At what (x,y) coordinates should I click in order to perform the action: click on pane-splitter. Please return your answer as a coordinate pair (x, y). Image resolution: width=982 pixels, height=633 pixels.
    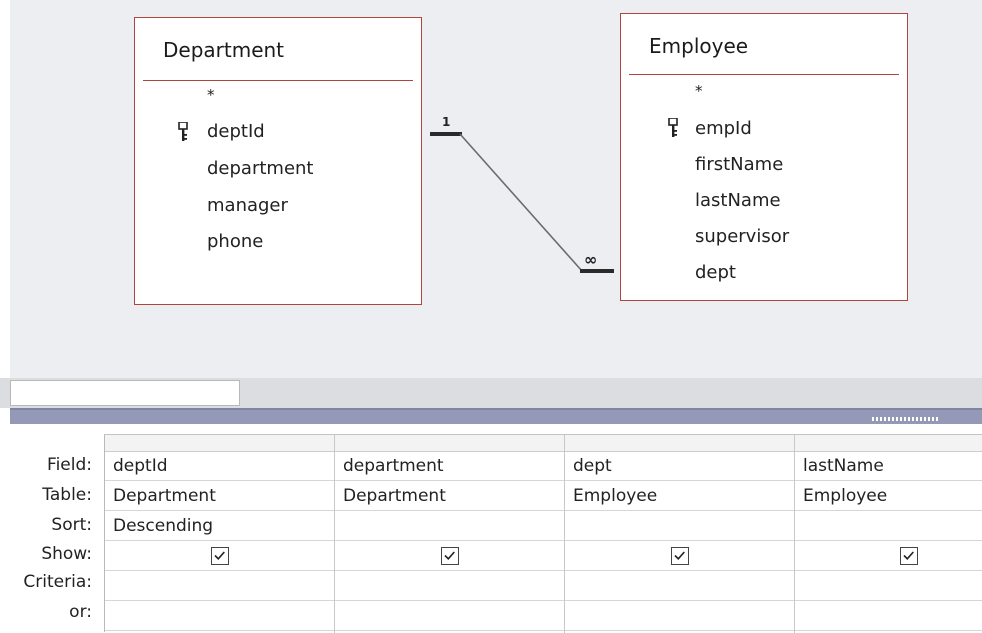
    Looking at the image, I should click on (496, 416).